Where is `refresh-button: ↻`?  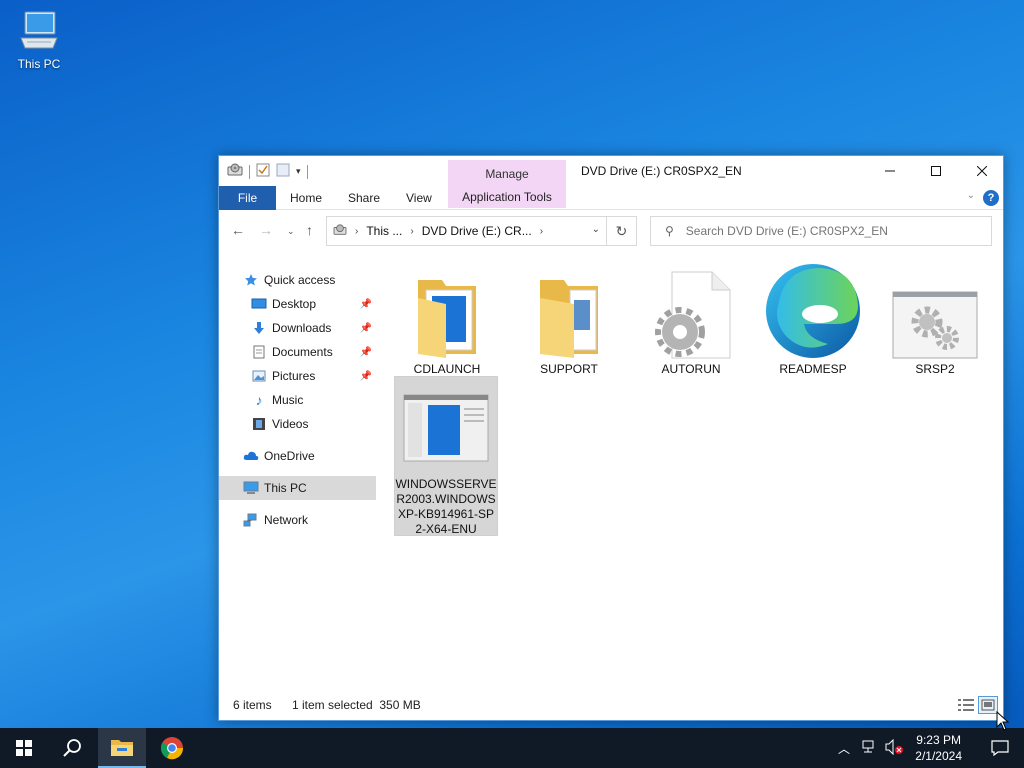 refresh-button: ↻ is located at coordinates (622, 231).